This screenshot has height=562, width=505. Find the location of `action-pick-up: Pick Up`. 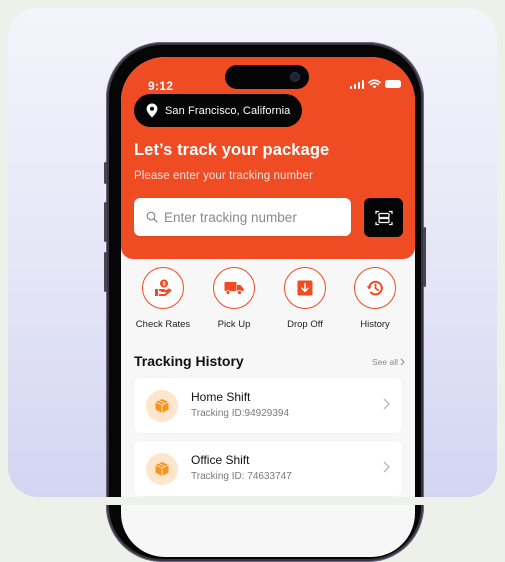

action-pick-up: Pick Up is located at coordinates (234, 298).